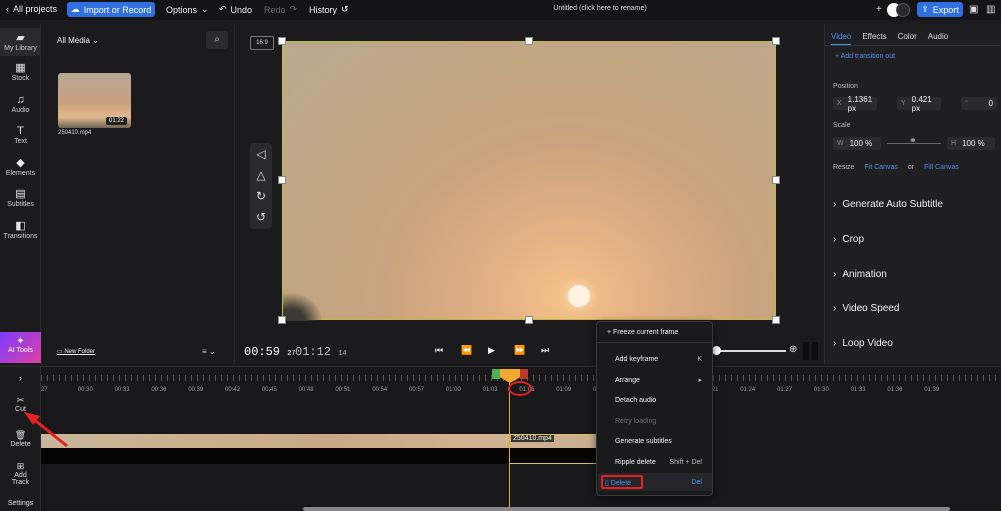 The width and height of the screenshot is (1001, 511). I want to click on fill-canvas-link: Fill Canvas, so click(941, 167).